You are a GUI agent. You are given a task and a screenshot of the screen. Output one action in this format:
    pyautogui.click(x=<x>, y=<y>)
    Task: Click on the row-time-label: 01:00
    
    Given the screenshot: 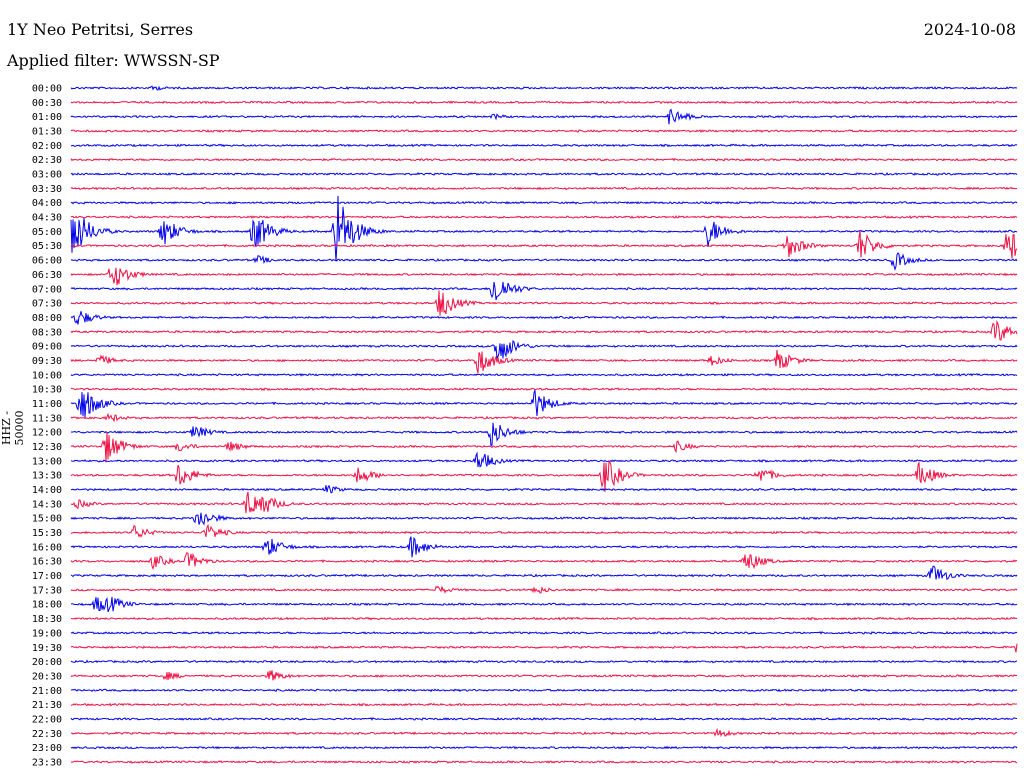 What is the action you would take?
    pyautogui.click(x=47, y=117)
    